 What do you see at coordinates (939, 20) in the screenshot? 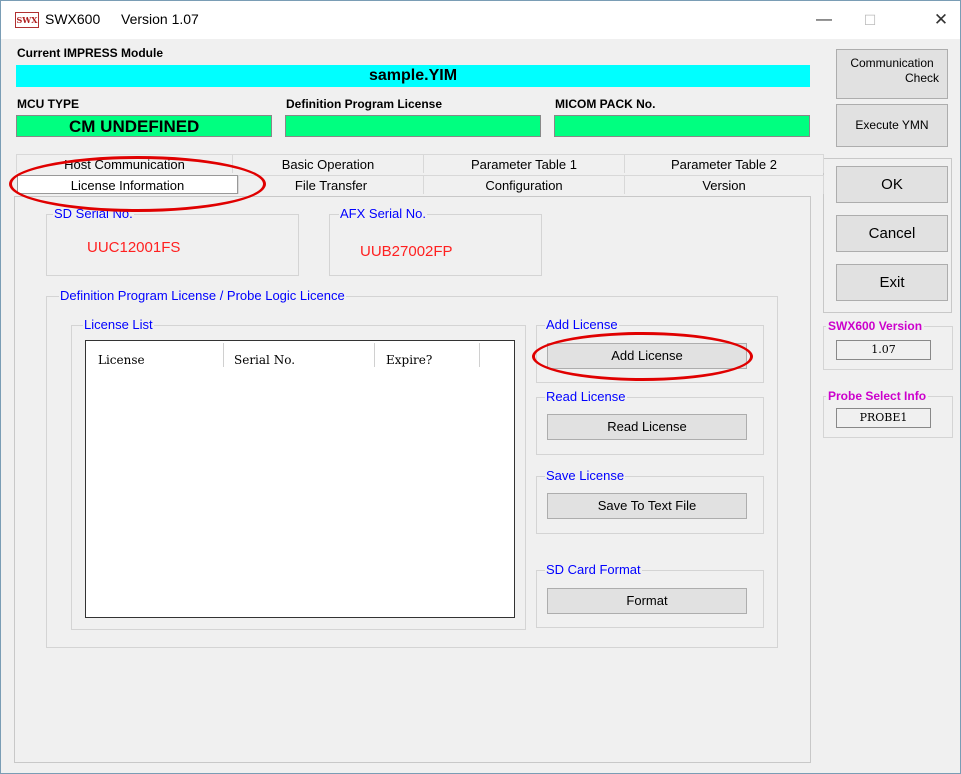
I see `close-icon: ✕` at bounding box center [939, 20].